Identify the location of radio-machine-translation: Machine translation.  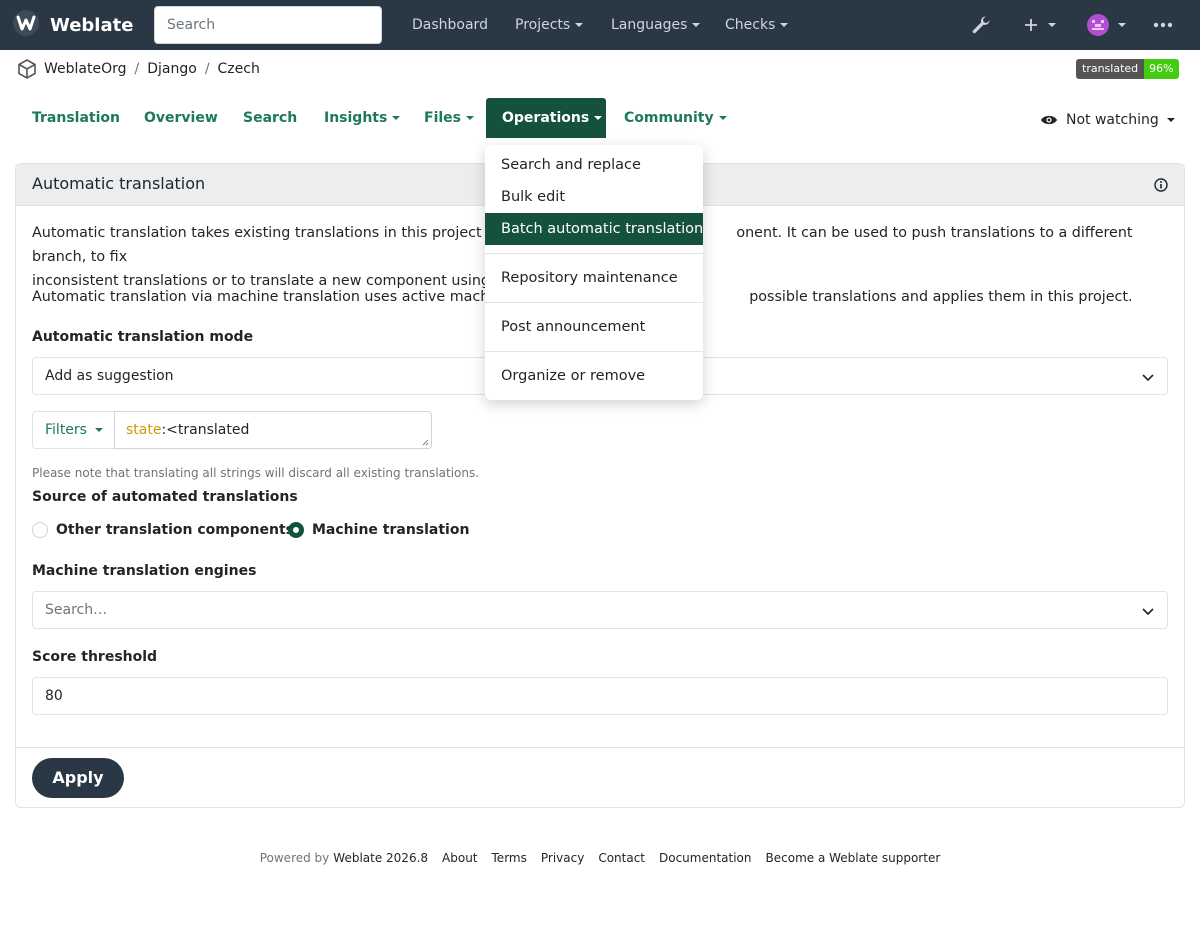
(378, 530).